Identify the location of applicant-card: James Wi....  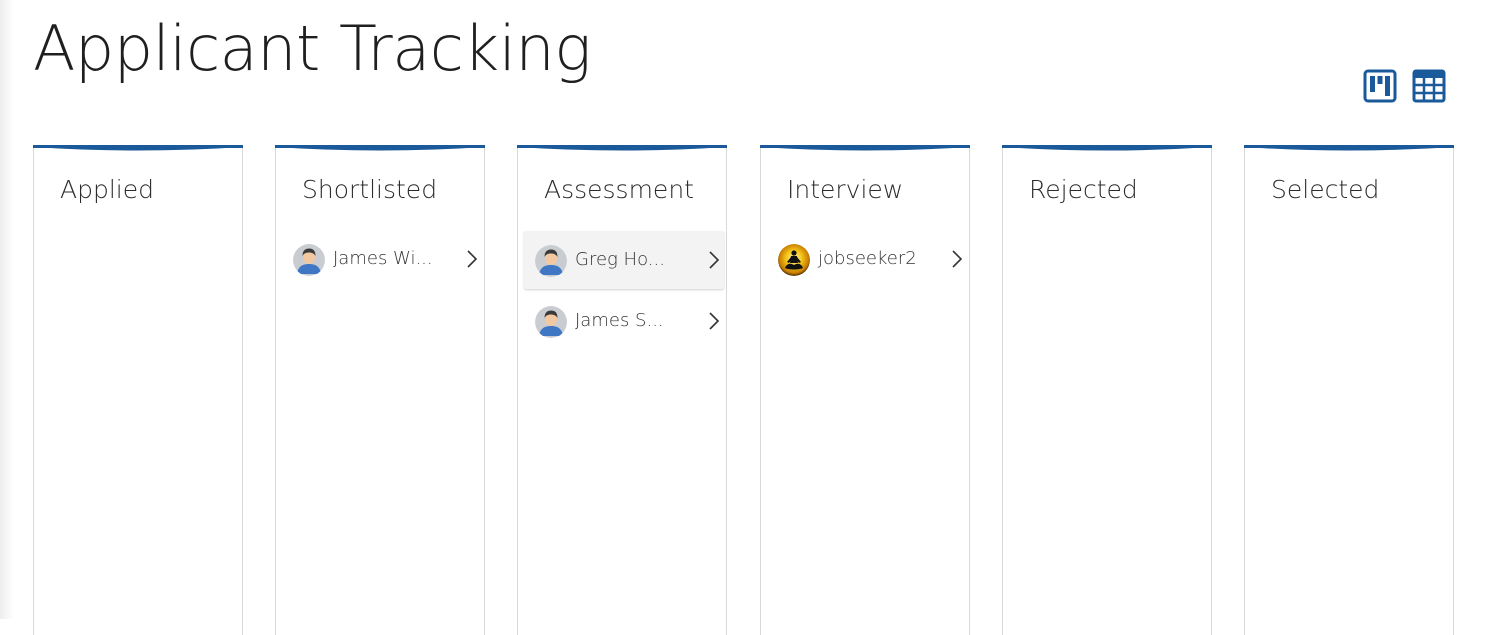
(382, 259).